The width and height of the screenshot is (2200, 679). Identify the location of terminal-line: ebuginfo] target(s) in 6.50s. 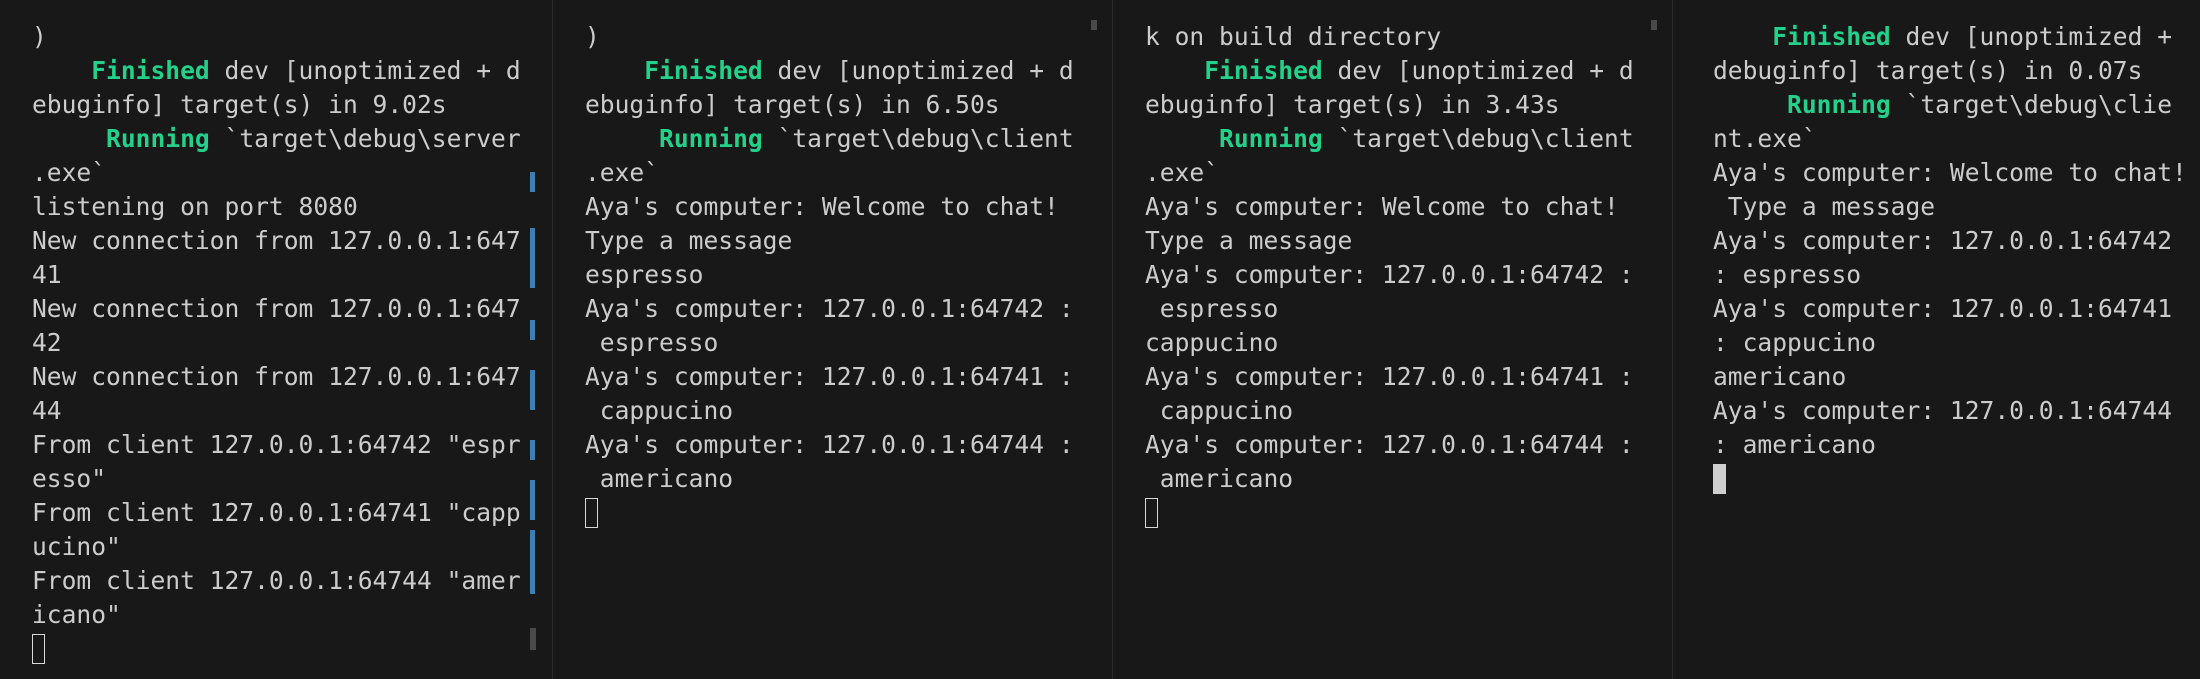
(792, 104).